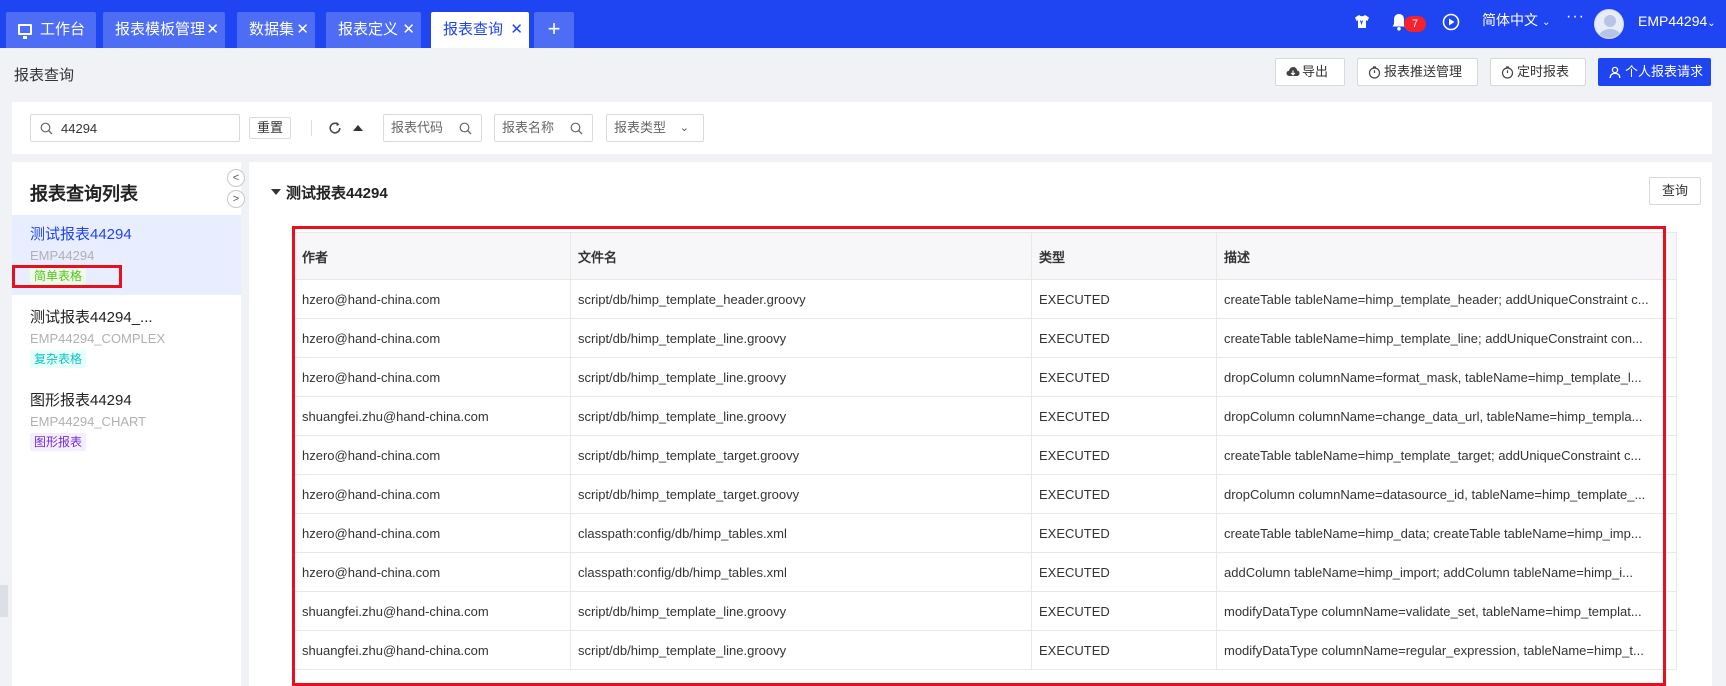  Describe the element at coordinates (62, 255) in the screenshot. I see `report-code: EMP44294` at that location.